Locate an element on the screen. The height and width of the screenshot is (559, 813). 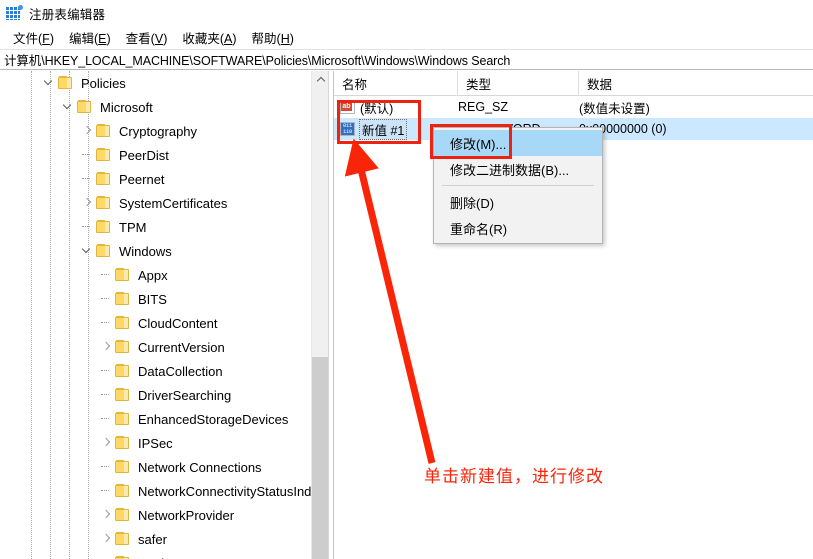
tree-node-networkprovider: NetworkProvider is located at coordinates (155, 515).